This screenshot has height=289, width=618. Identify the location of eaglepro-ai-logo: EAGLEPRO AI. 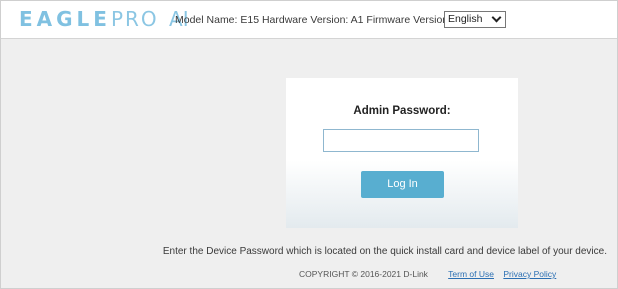
(104, 19).